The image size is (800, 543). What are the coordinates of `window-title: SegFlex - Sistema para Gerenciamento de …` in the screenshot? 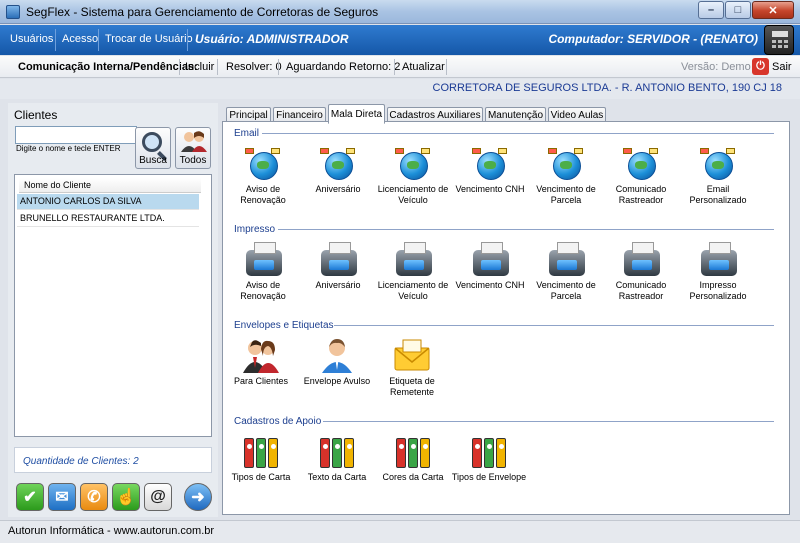 It's located at (202, 12).